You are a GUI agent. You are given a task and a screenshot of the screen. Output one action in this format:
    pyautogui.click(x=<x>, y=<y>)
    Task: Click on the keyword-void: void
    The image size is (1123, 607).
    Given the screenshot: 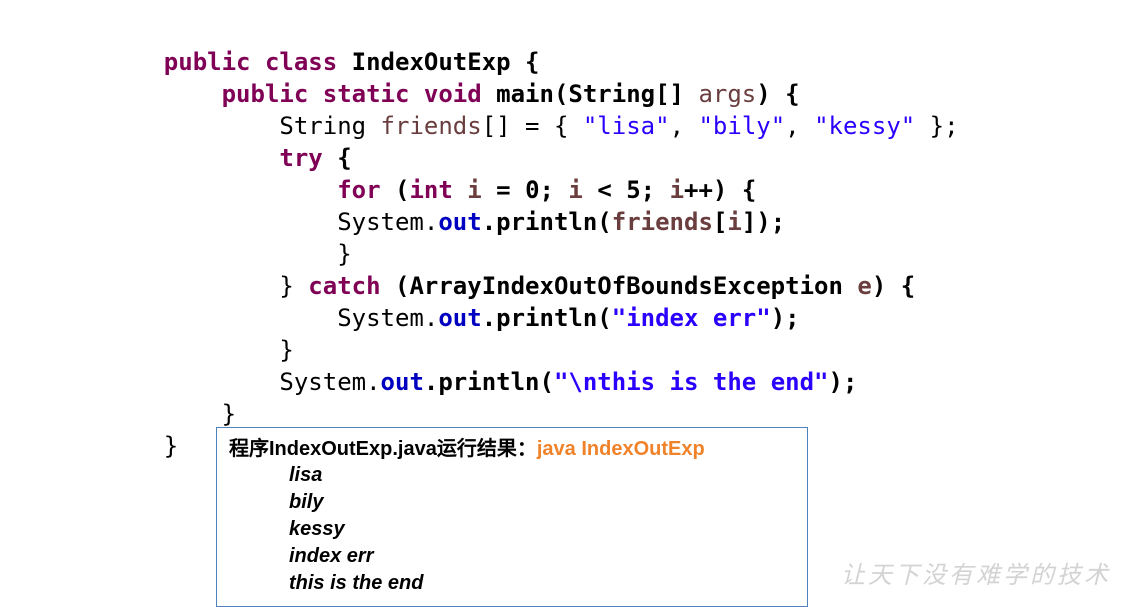 What is the action you would take?
    pyautogui.click(x=452, y=94)
    